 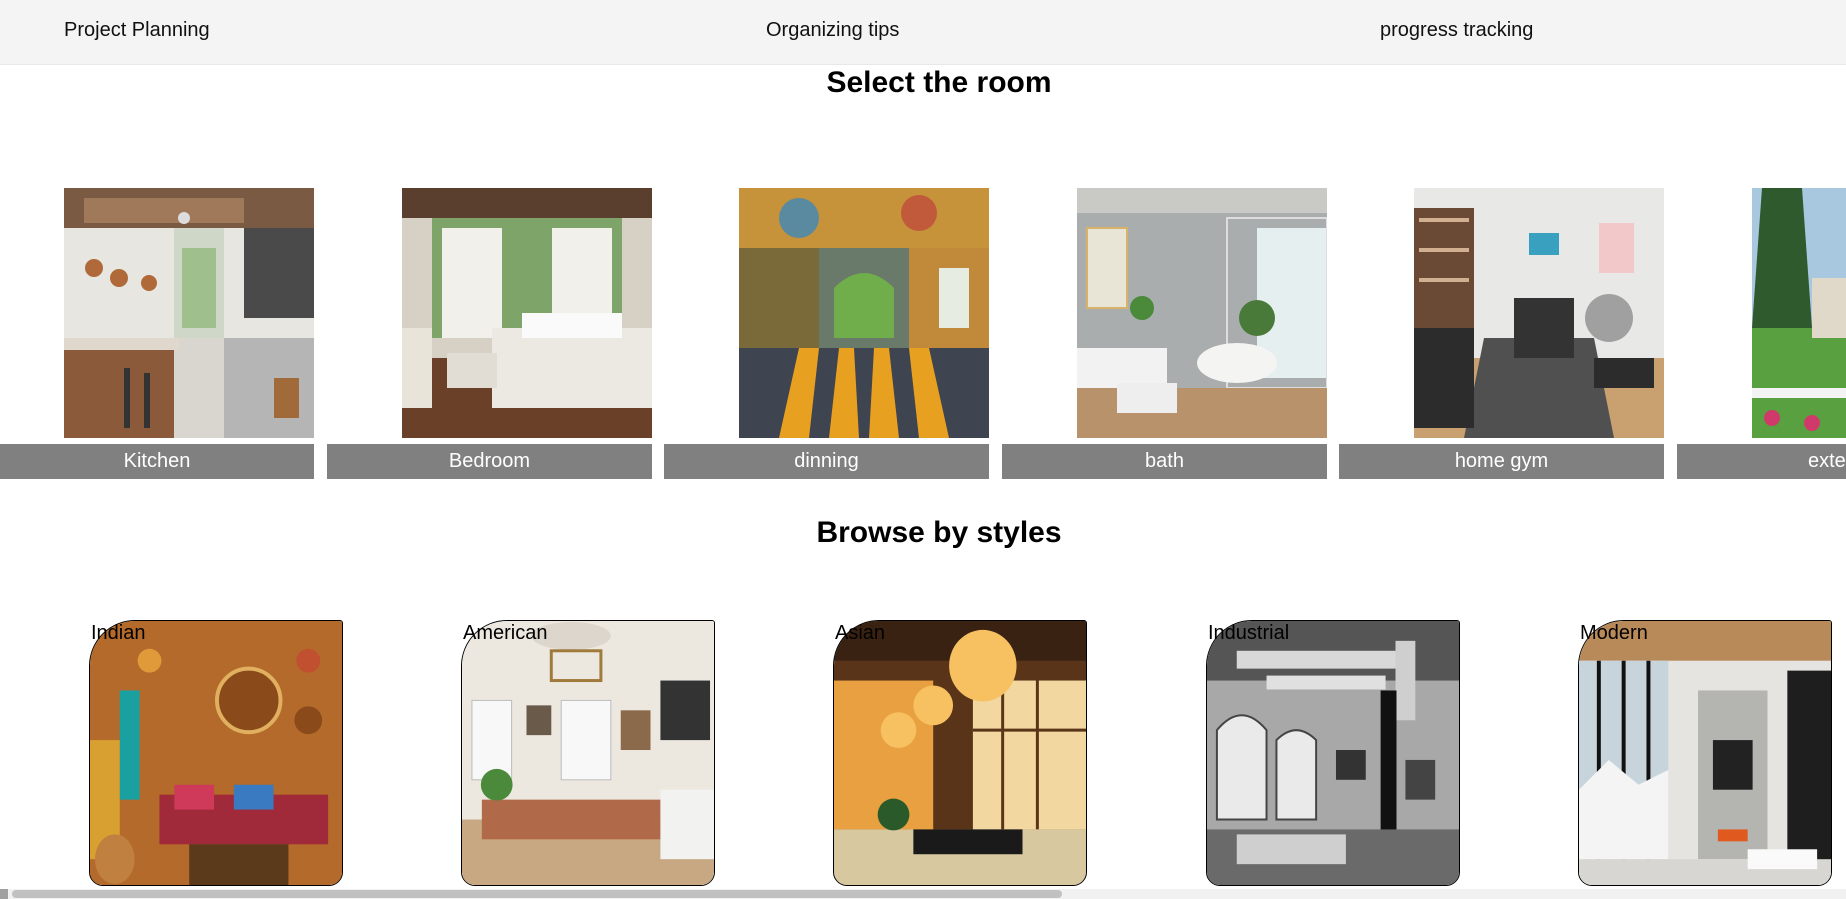 I want to click on nav-organizing-tips: Organizing tips, so click(x=832, y=30).